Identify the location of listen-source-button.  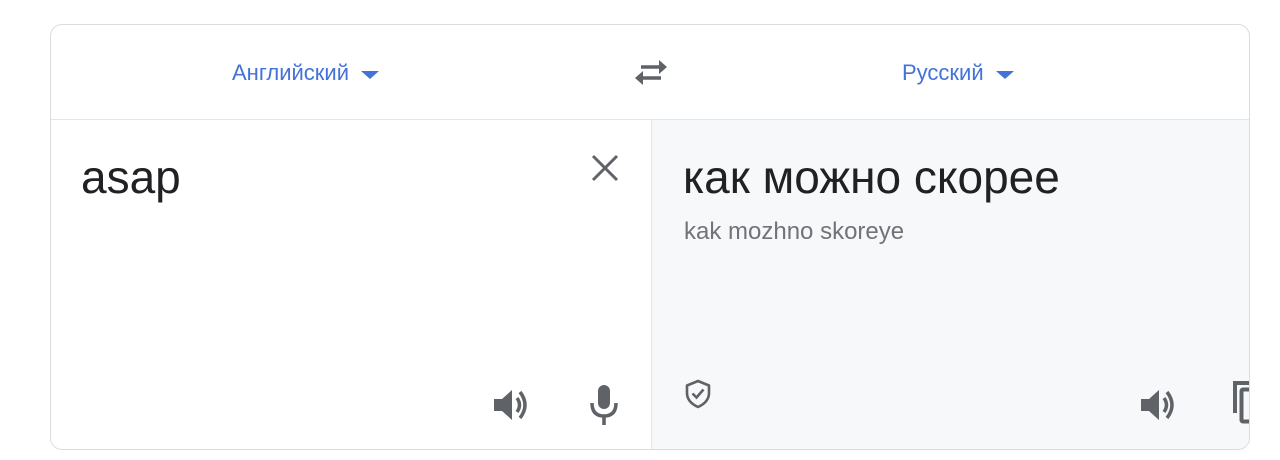
(512, 405).